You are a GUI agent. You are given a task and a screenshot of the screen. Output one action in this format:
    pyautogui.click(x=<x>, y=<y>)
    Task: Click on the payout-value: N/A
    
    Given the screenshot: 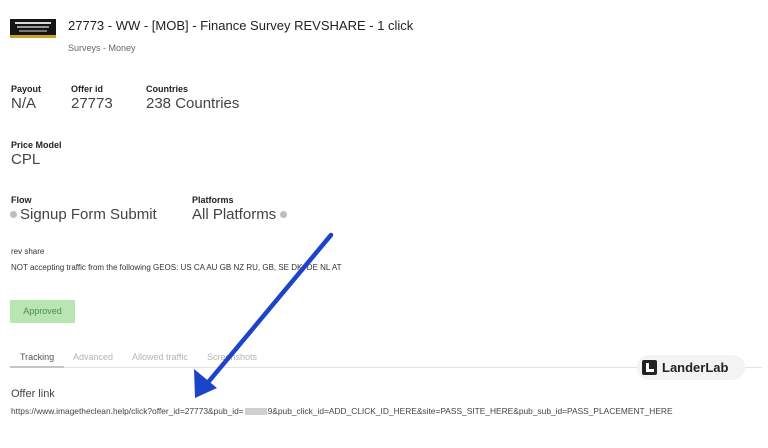 What is the action you would take?
    pyautogui.click(x=24, y=103)
    